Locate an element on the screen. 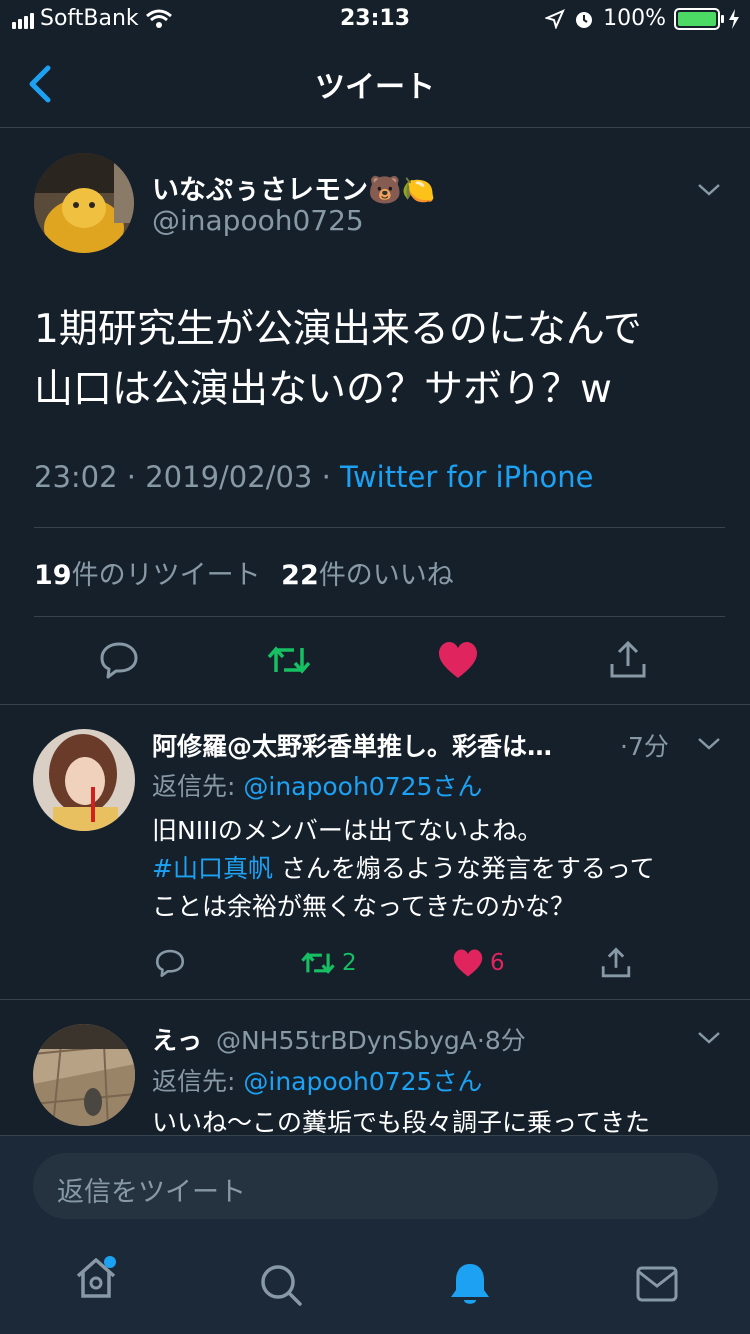 Image resolution: width=750 pixels, height=1334 pixels. tweet-stats: 19件のリツイート 22件のいいね is located at coordinates (244, 572).